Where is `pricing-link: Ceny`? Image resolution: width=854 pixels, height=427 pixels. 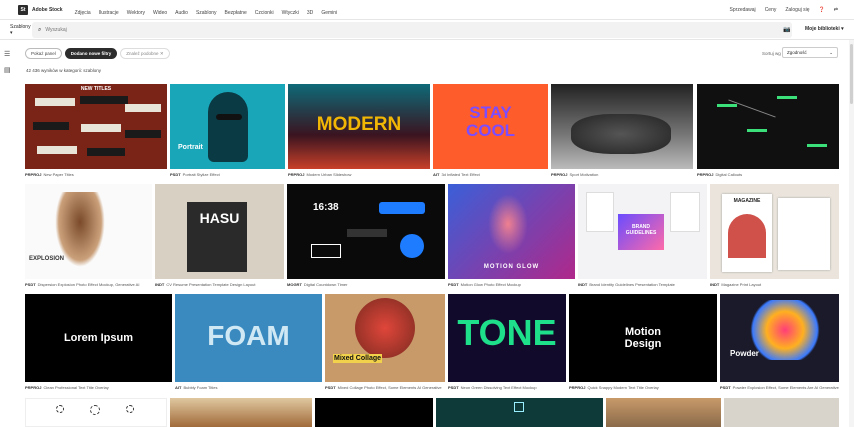 pricing-link: Ceny is located at coordinates (771, 10).